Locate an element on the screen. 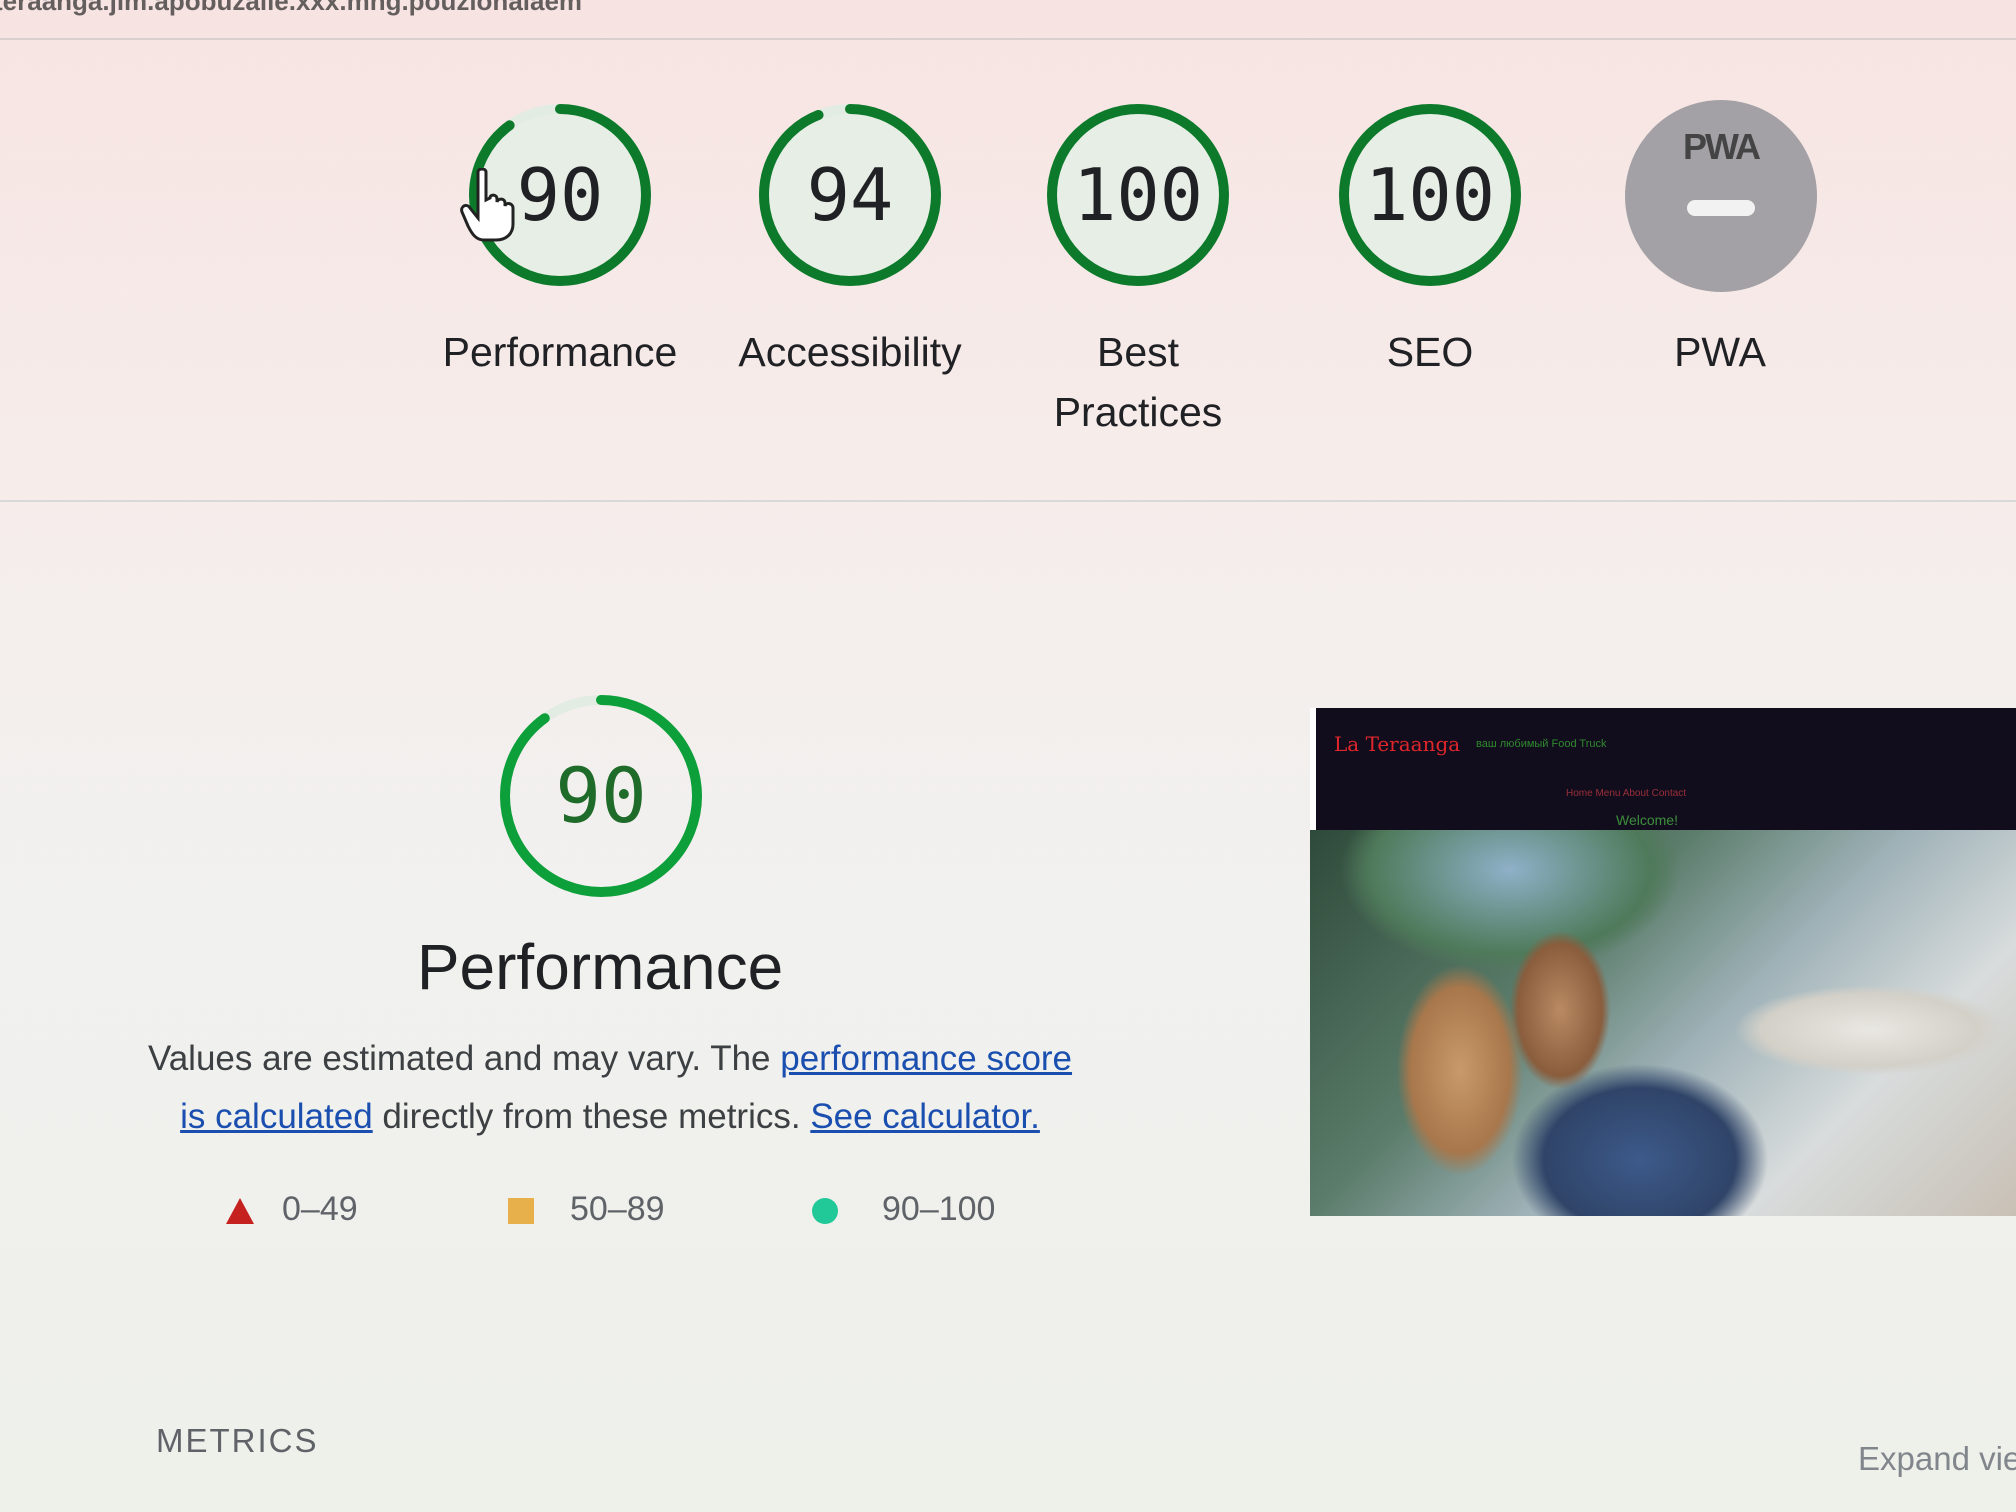 The width and height of the screenshot is (2016, 1512). gauge-seo-ring: 100 is located at coordinates (1430, 195).